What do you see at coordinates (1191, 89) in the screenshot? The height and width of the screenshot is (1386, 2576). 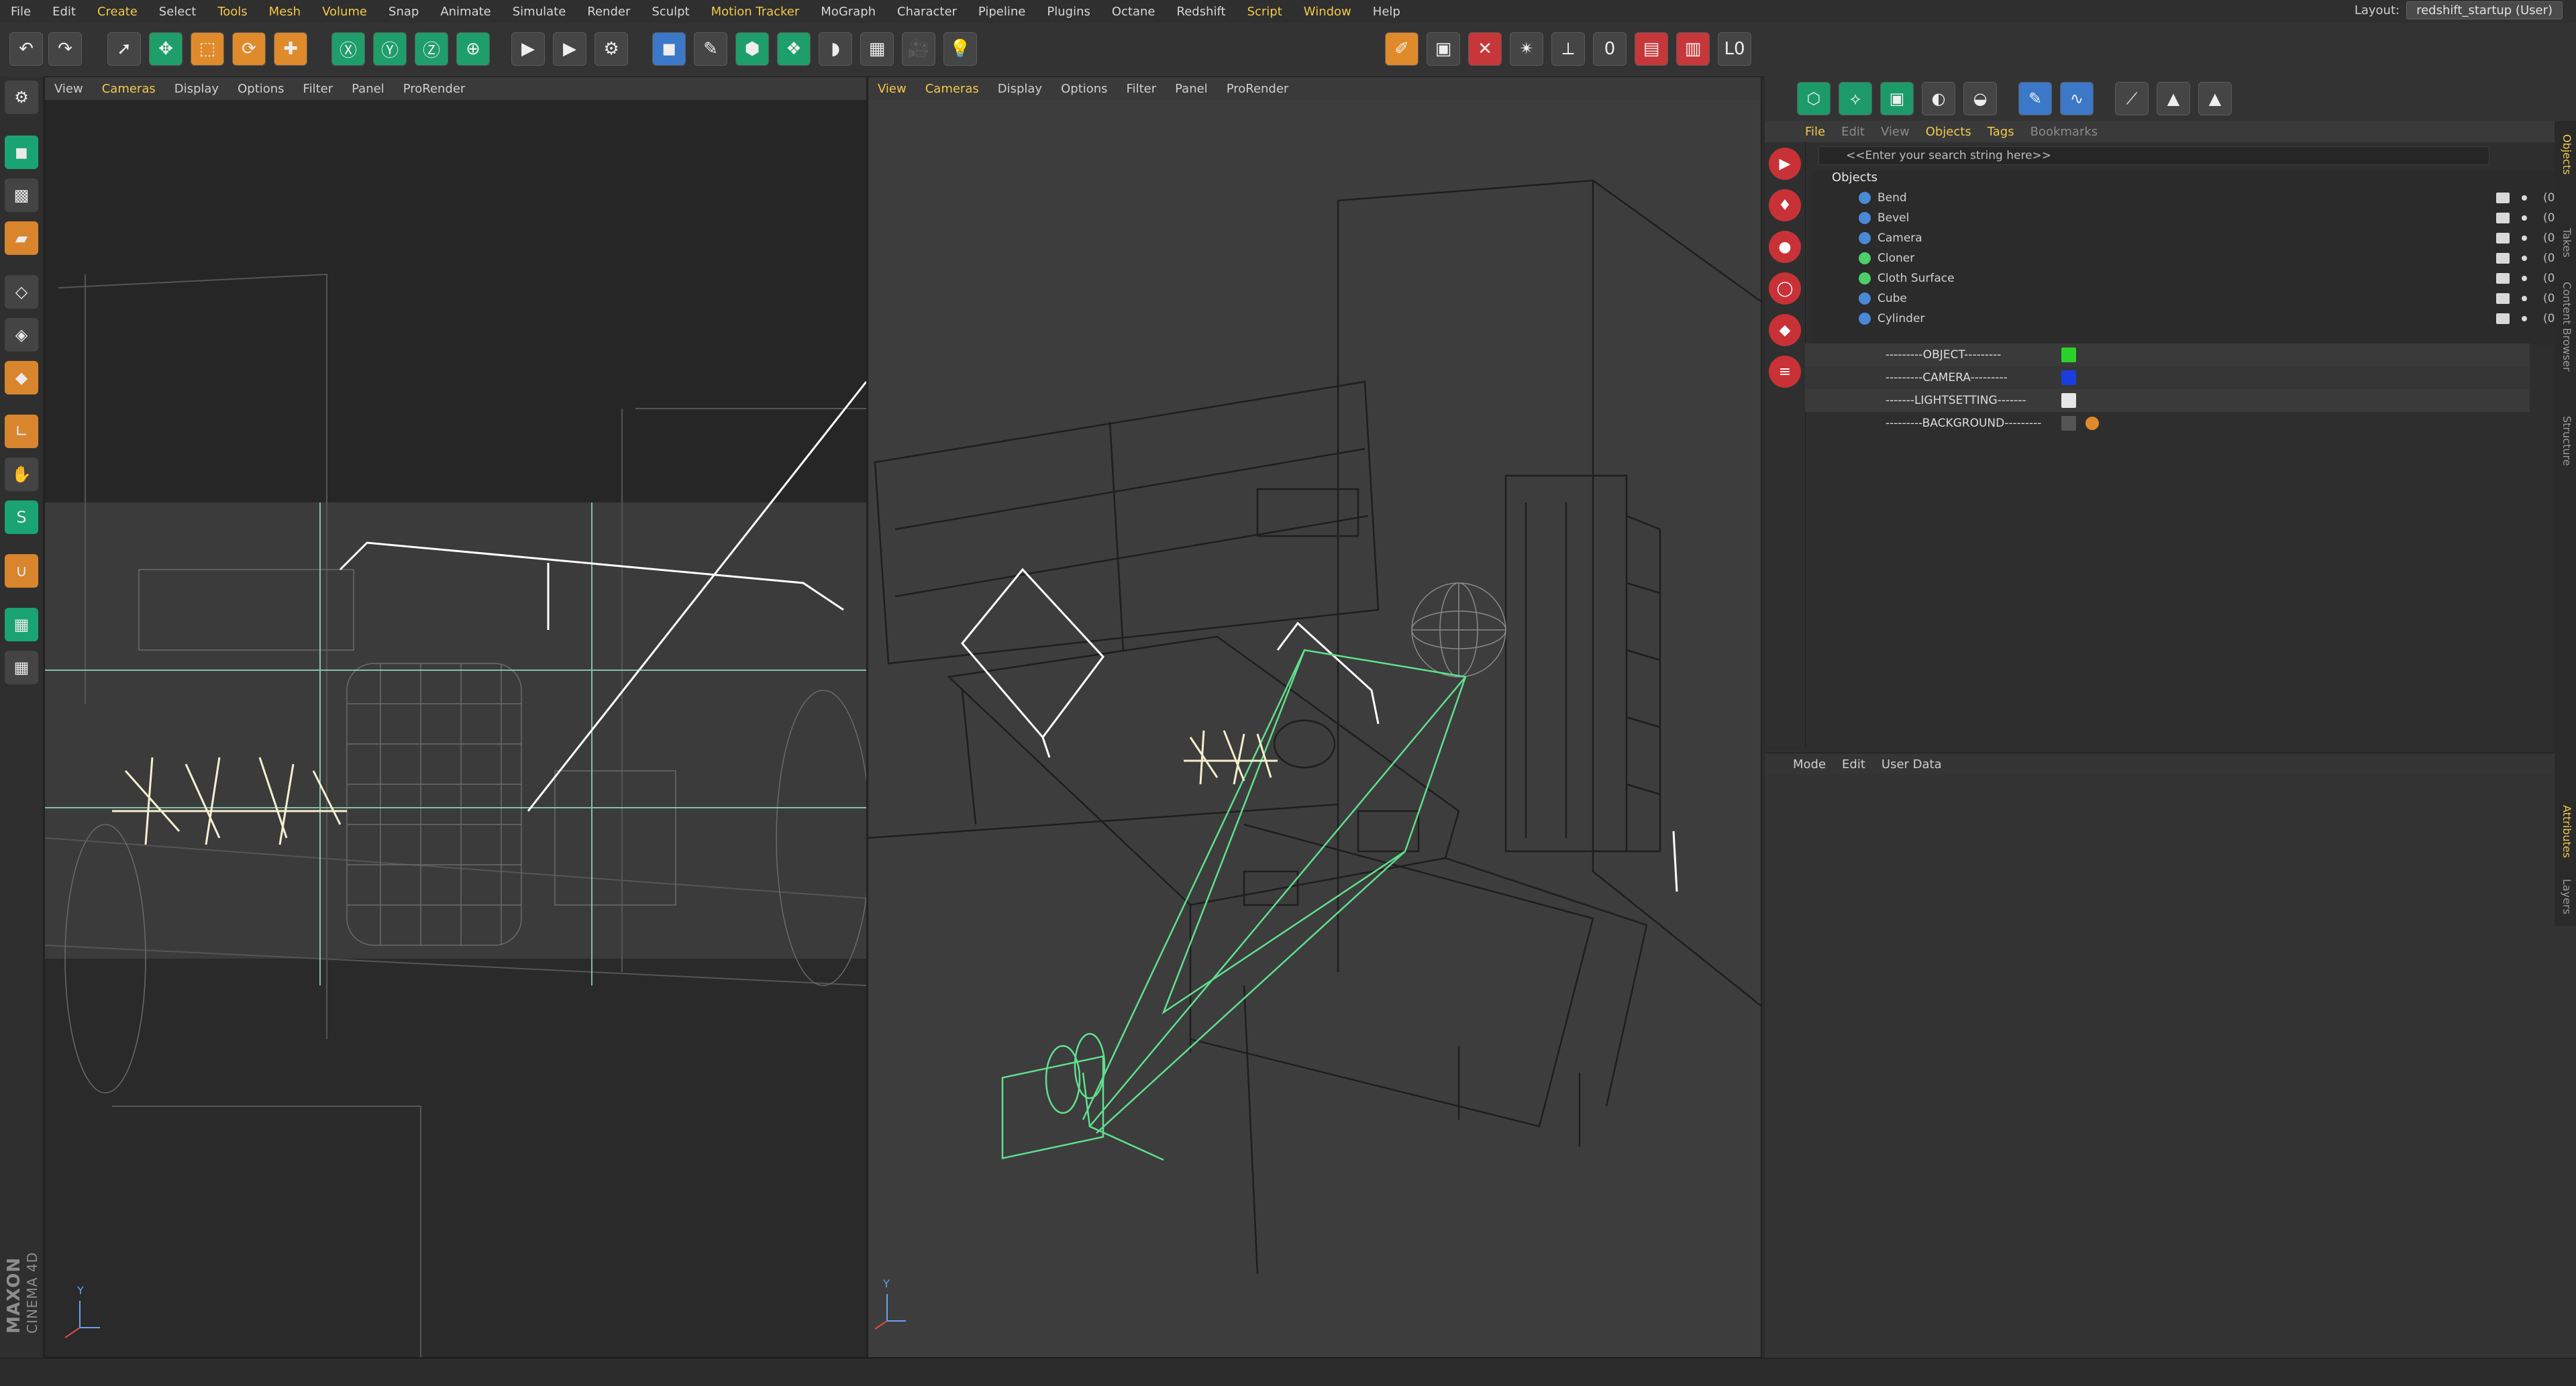 I see `vp-right-panel: Panel` at bounding box center [1191, 89].